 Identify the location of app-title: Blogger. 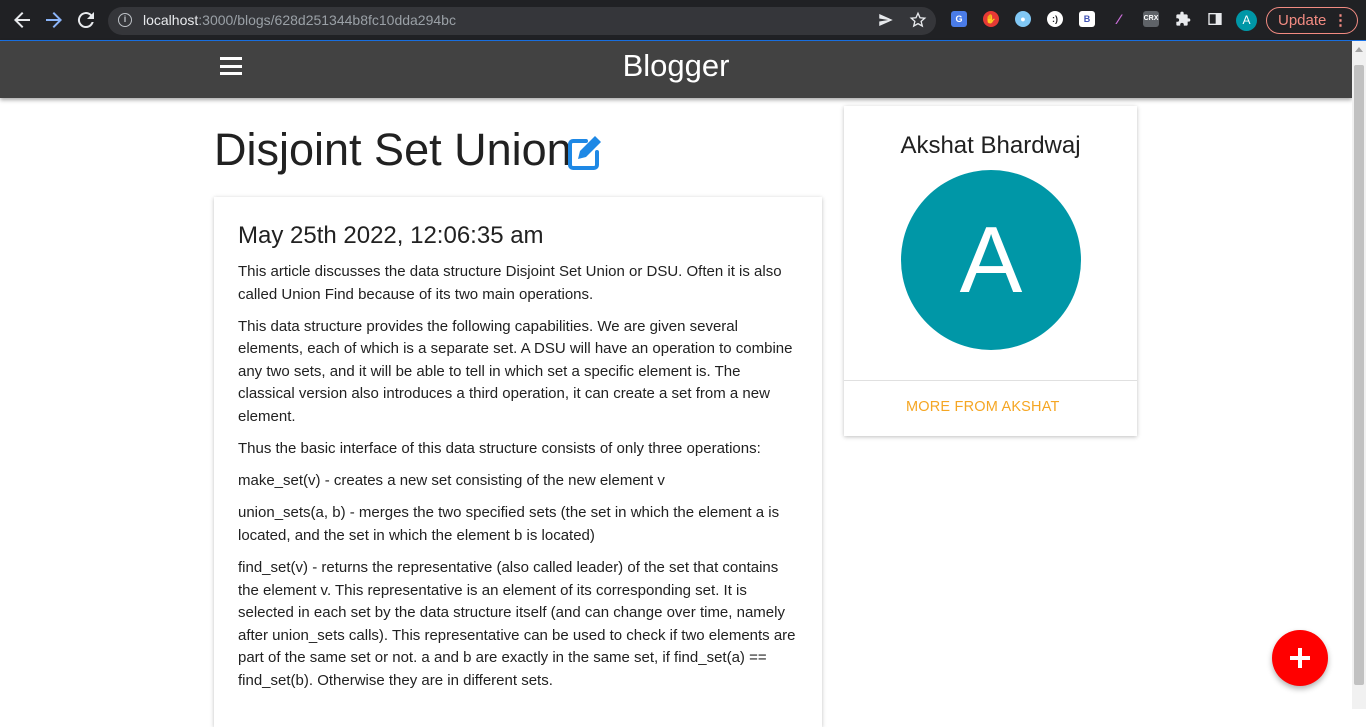
(676, 65).